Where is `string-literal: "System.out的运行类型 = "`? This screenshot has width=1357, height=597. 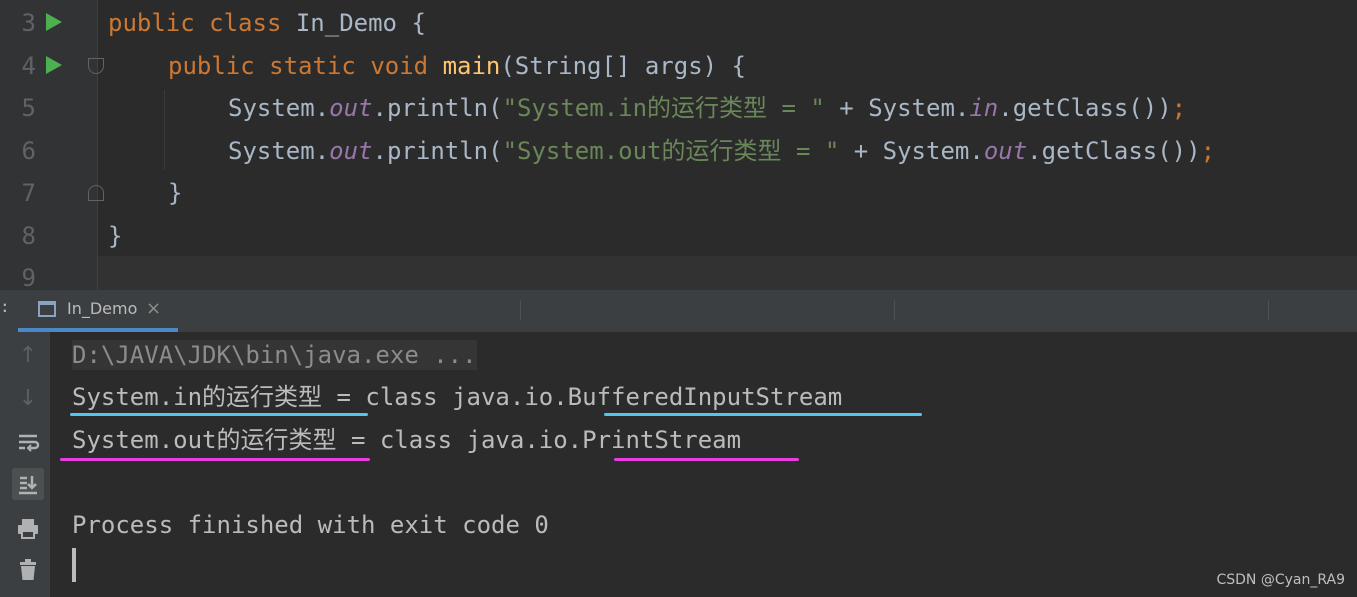
string-literal: "System.out的运行类型 = " is located at coordinates (671, 151).